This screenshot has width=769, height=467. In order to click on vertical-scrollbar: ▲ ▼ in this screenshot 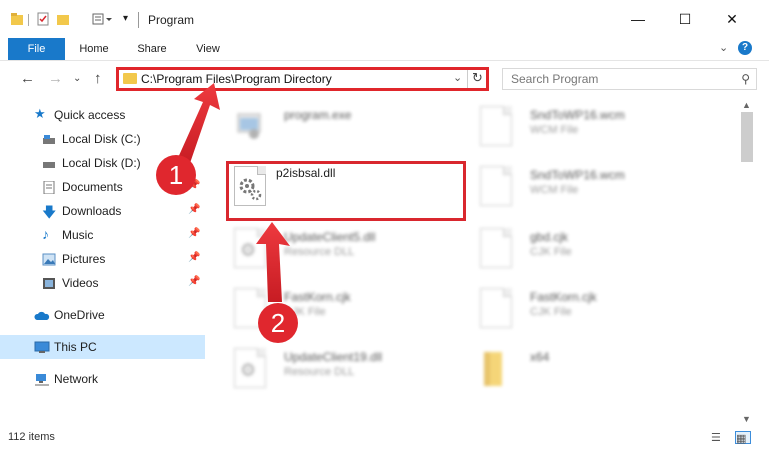, I will do `click(747, 263)`.